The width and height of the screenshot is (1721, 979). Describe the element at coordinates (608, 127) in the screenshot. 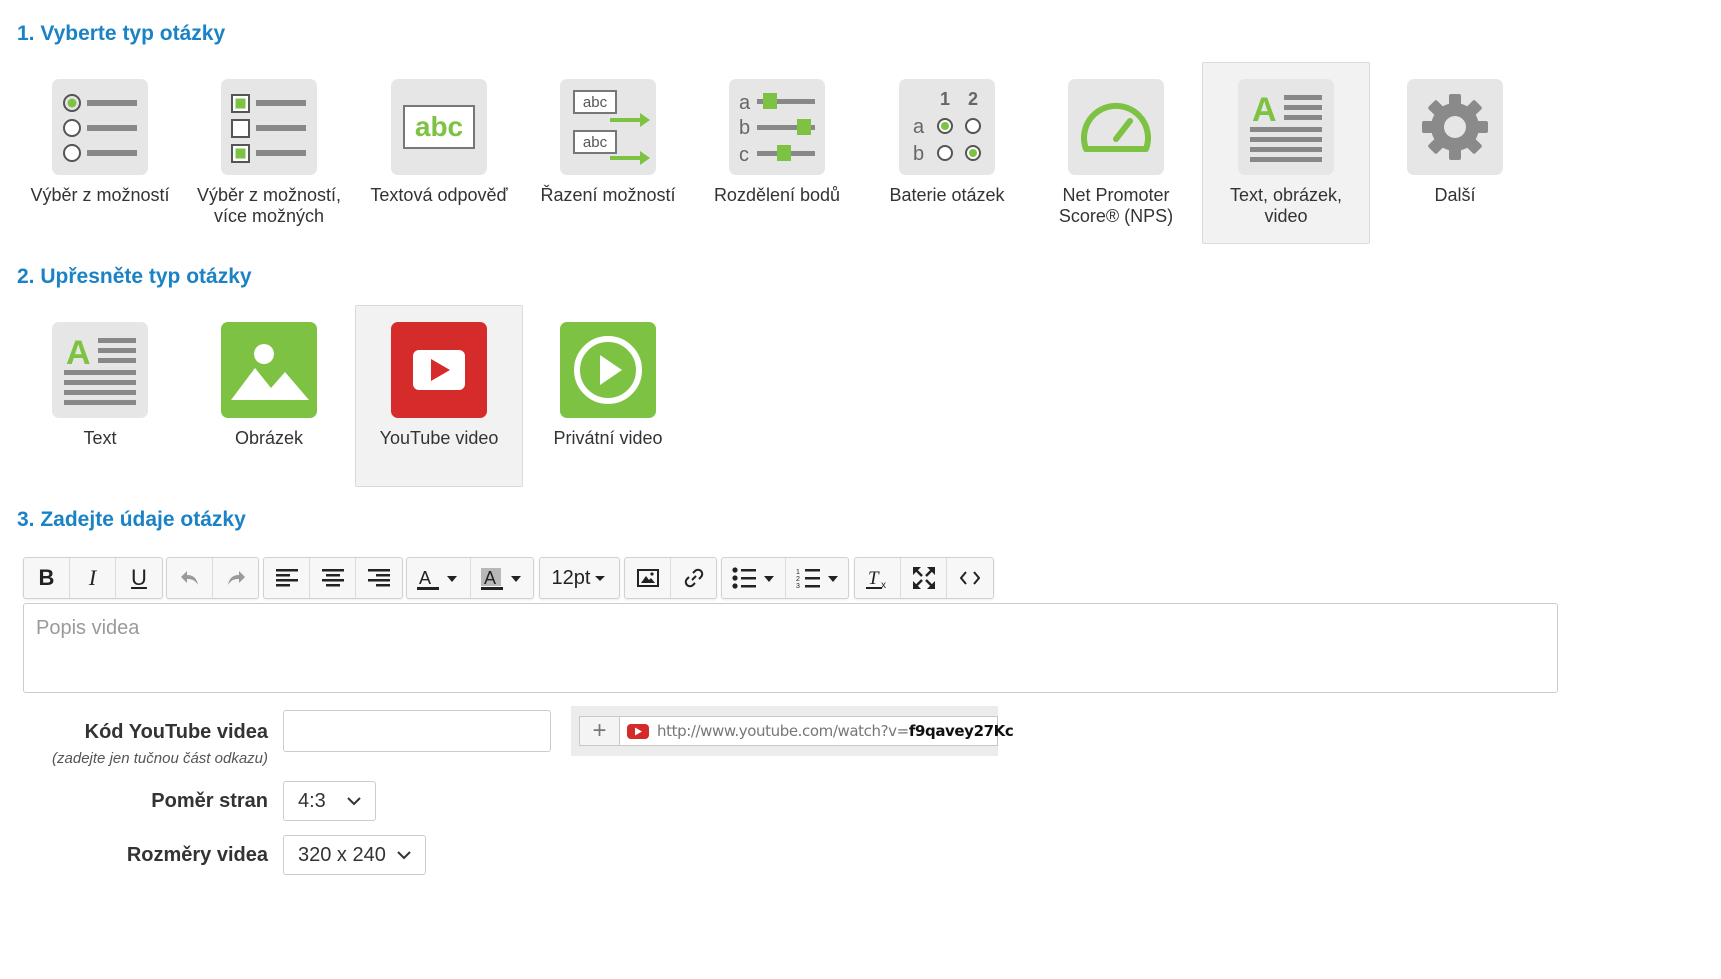

I see `ranking-icon: abc abc` at that location.